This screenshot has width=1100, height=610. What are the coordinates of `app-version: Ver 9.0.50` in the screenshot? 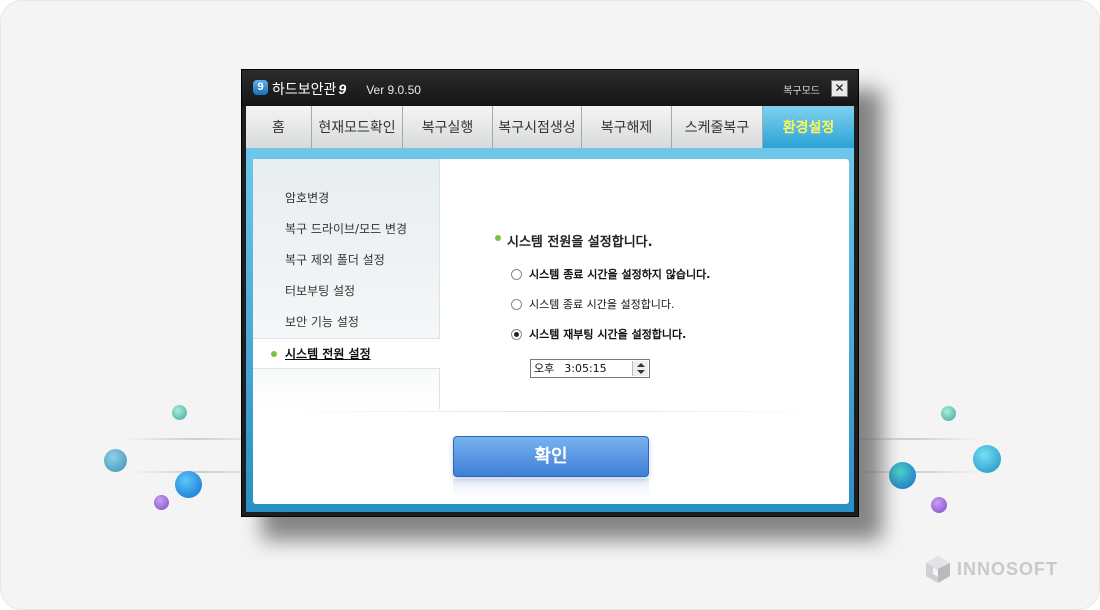 It's located at (393, 90).